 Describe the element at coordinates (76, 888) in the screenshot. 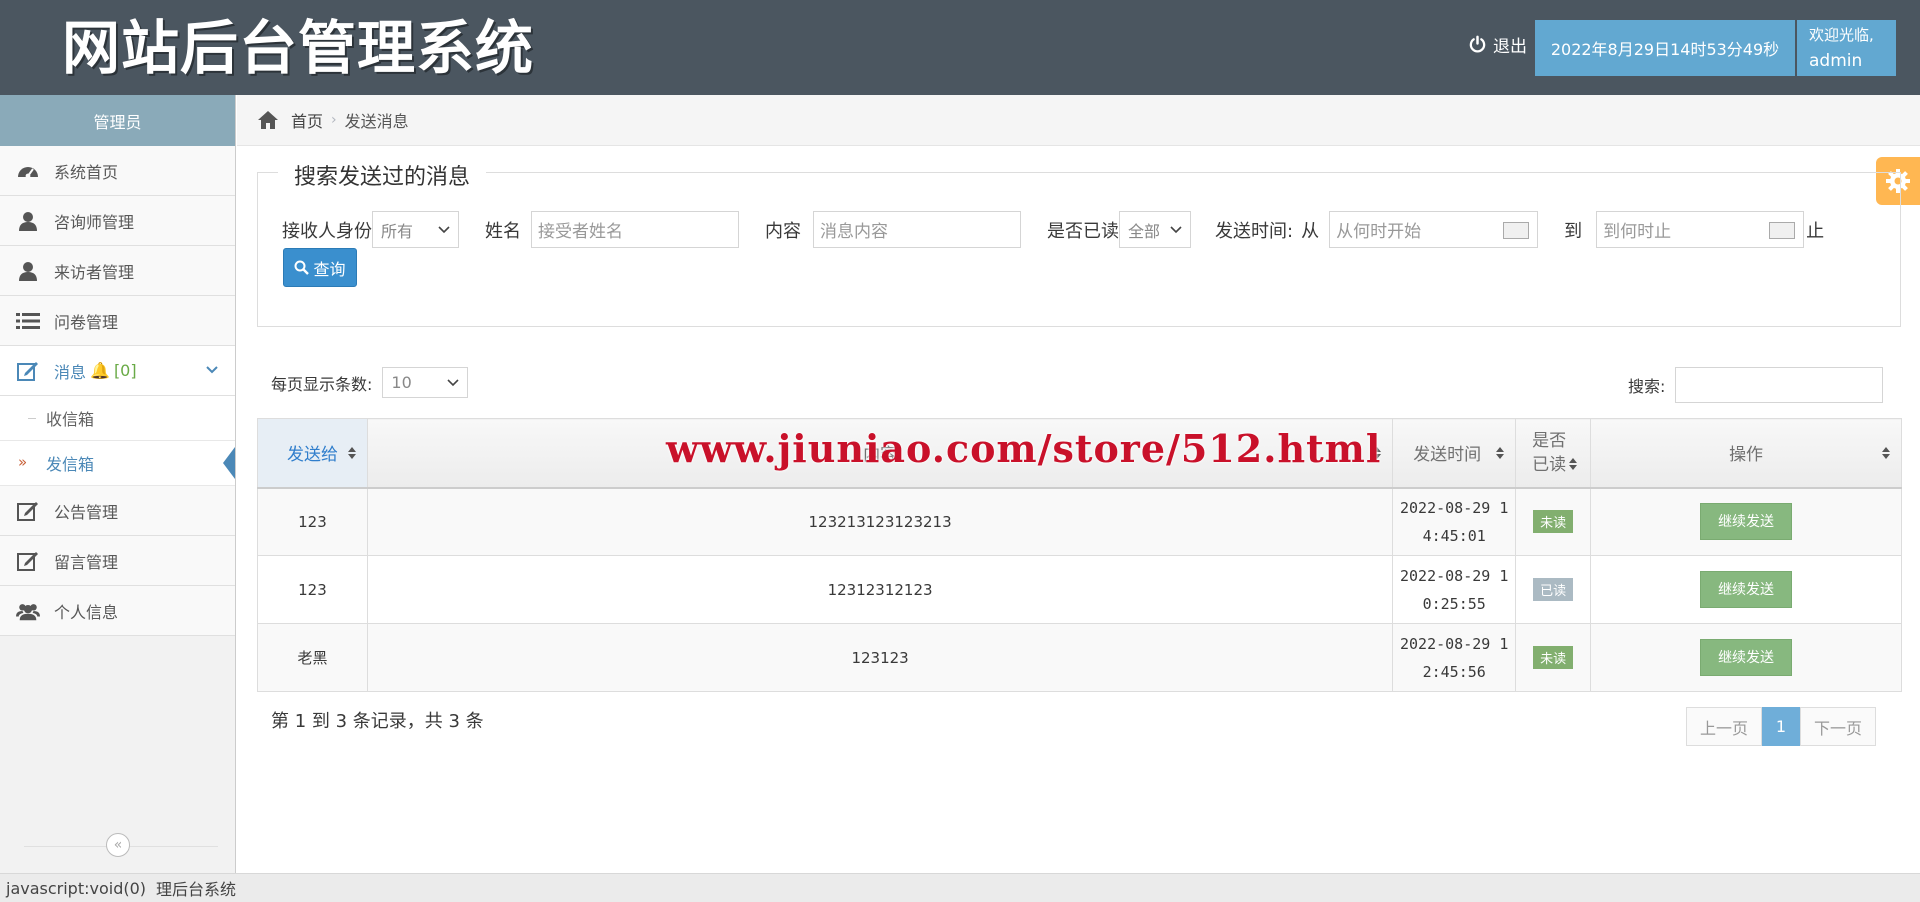

I see `status-link: javascript:void(0)` at that location.